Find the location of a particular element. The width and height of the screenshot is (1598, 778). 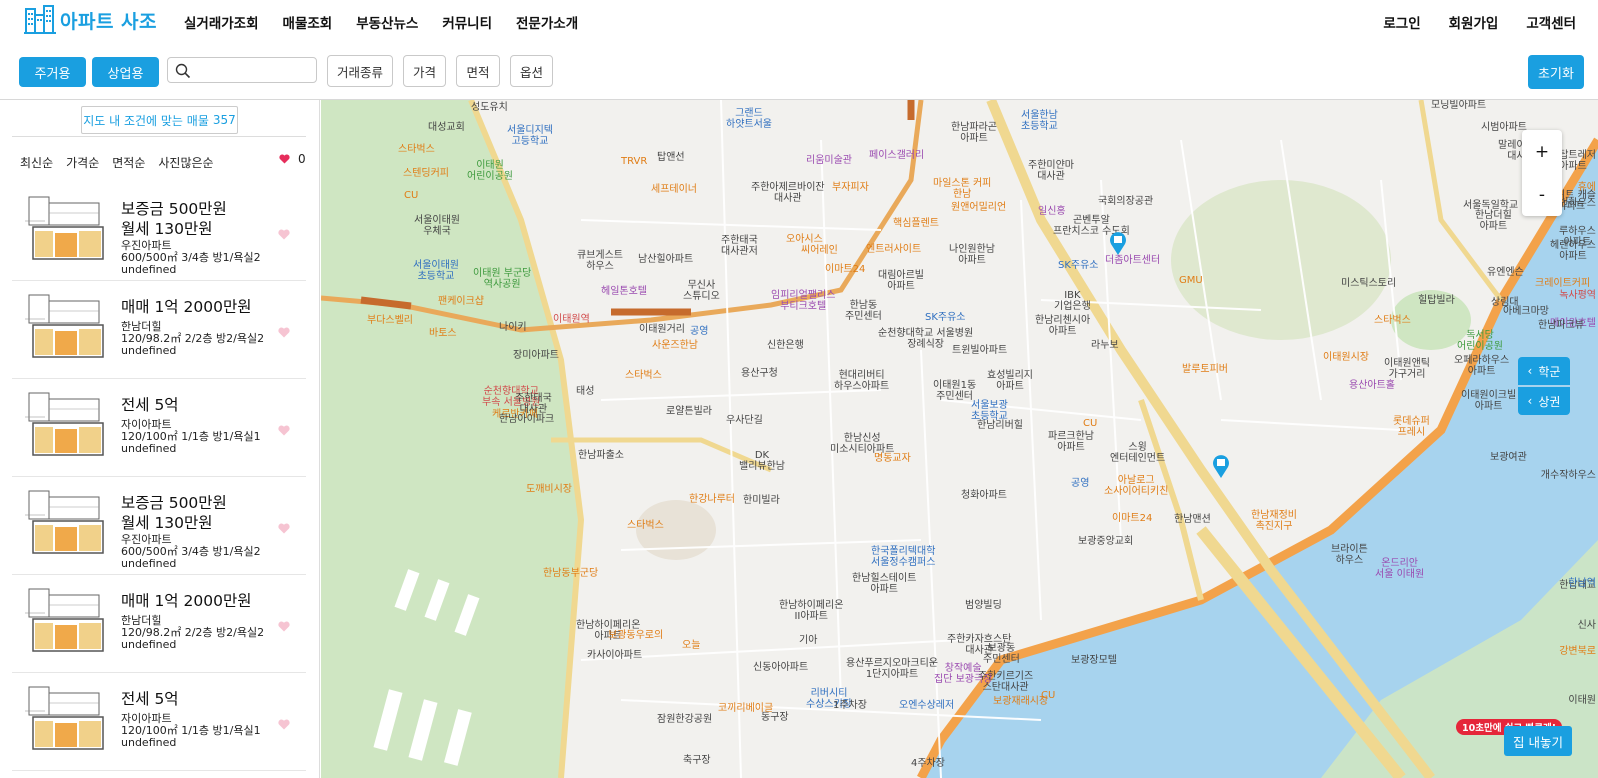

map-place-label: 아베크마망 is located at coordinates (1526, 311).